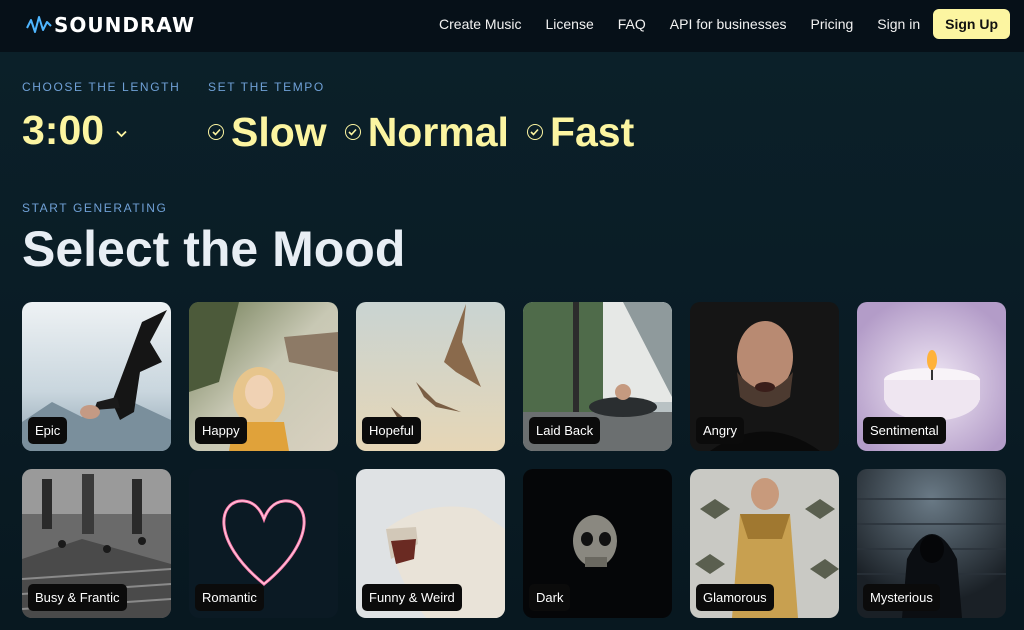 The image size is (1024, 630). I want to click on tempo-slow-label: Slow, so click(279, 131).